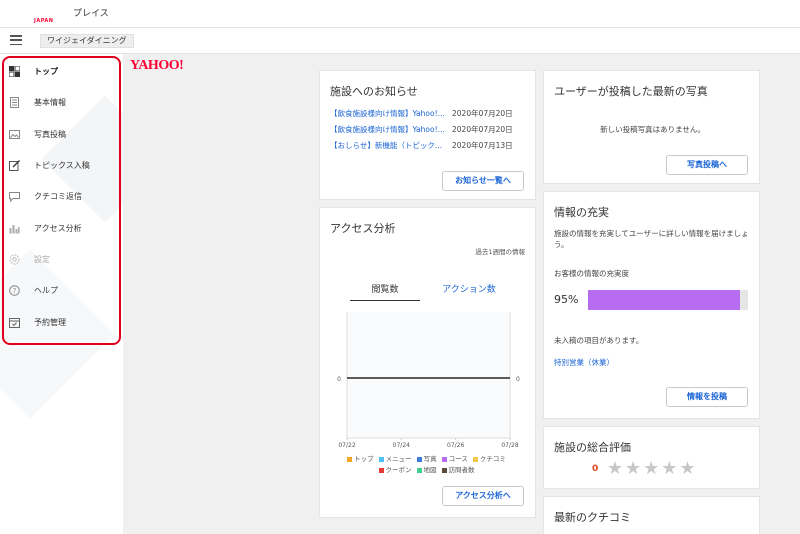 The height and width of the screenshot is (534, 800). Describe the element at coordinates (483, 496) in the screenshot. I see `access-analysis-button: アクセス分析へ` at that location.